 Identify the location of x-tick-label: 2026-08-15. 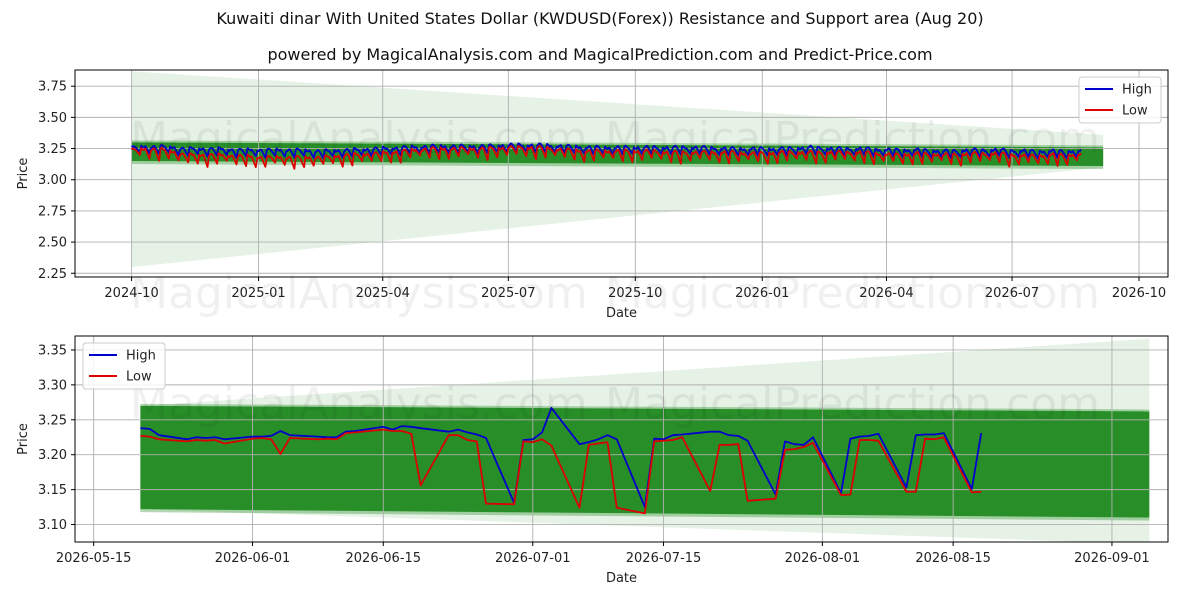
(953, 558).